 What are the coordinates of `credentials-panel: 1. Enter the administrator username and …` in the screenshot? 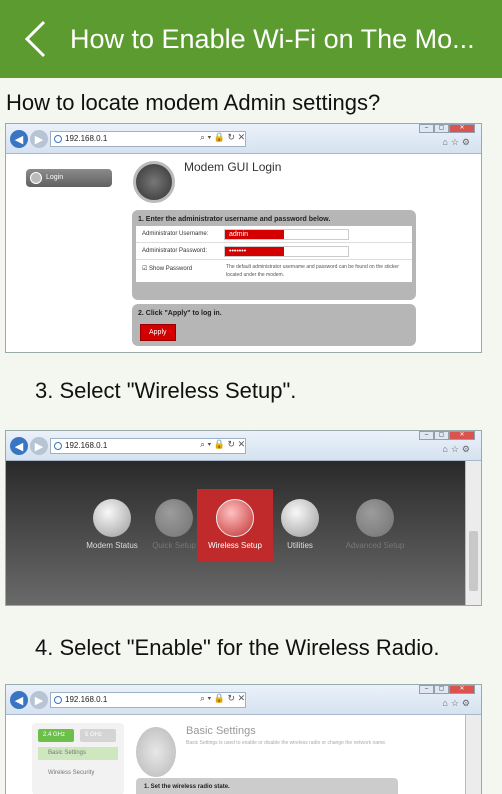 It's located at (274, 255).